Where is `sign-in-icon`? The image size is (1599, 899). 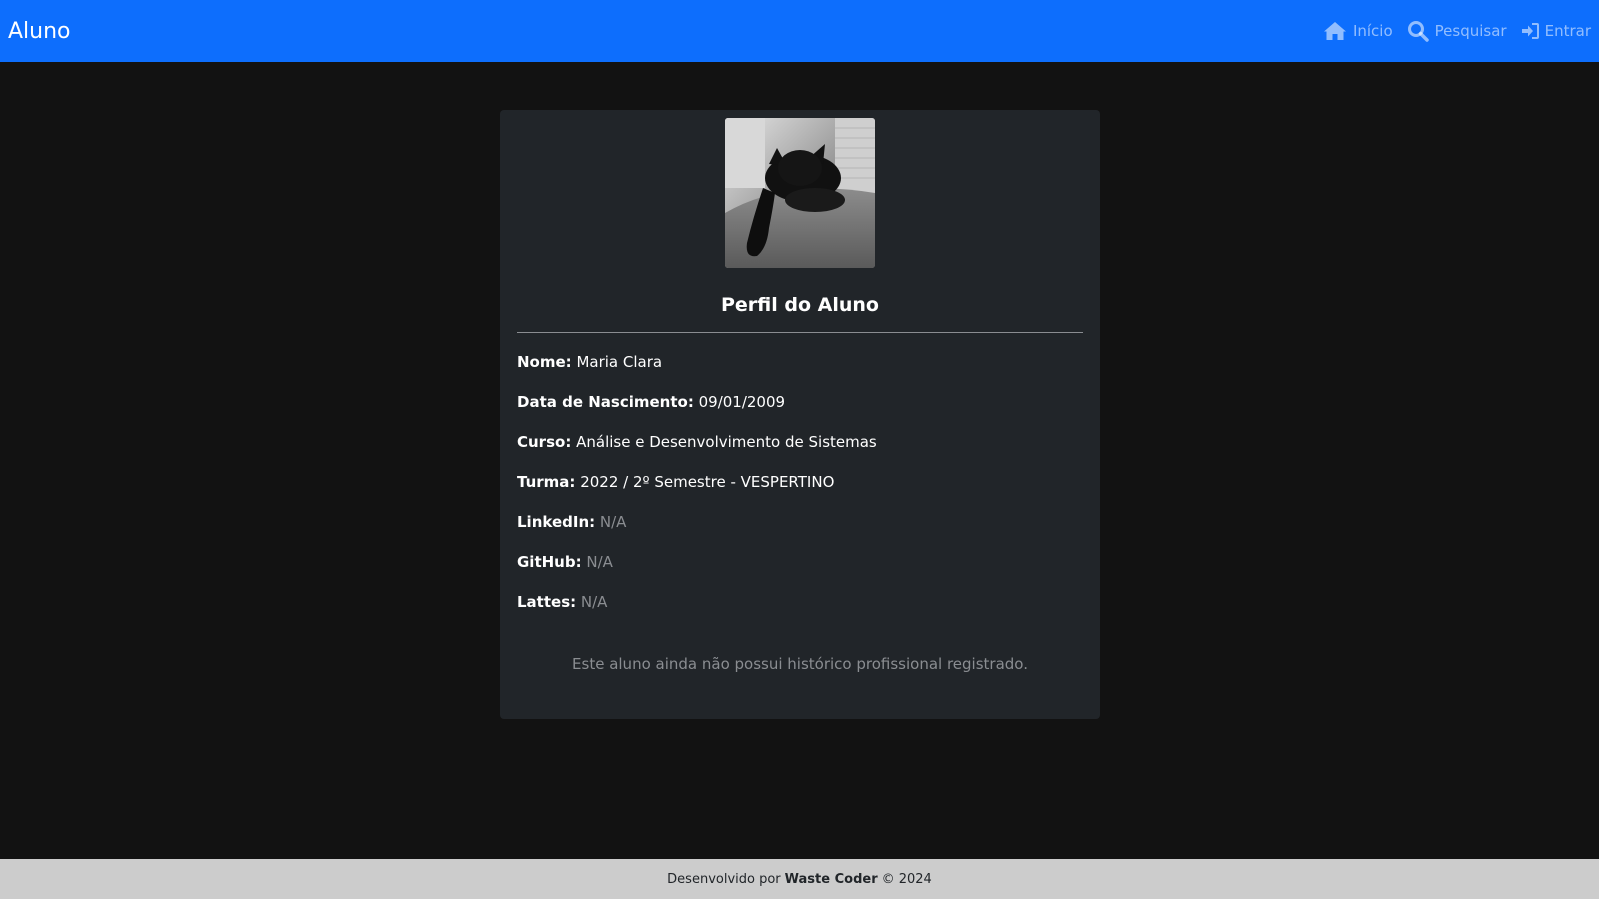
sign-in-icon is located at coordinates (1530, 31).